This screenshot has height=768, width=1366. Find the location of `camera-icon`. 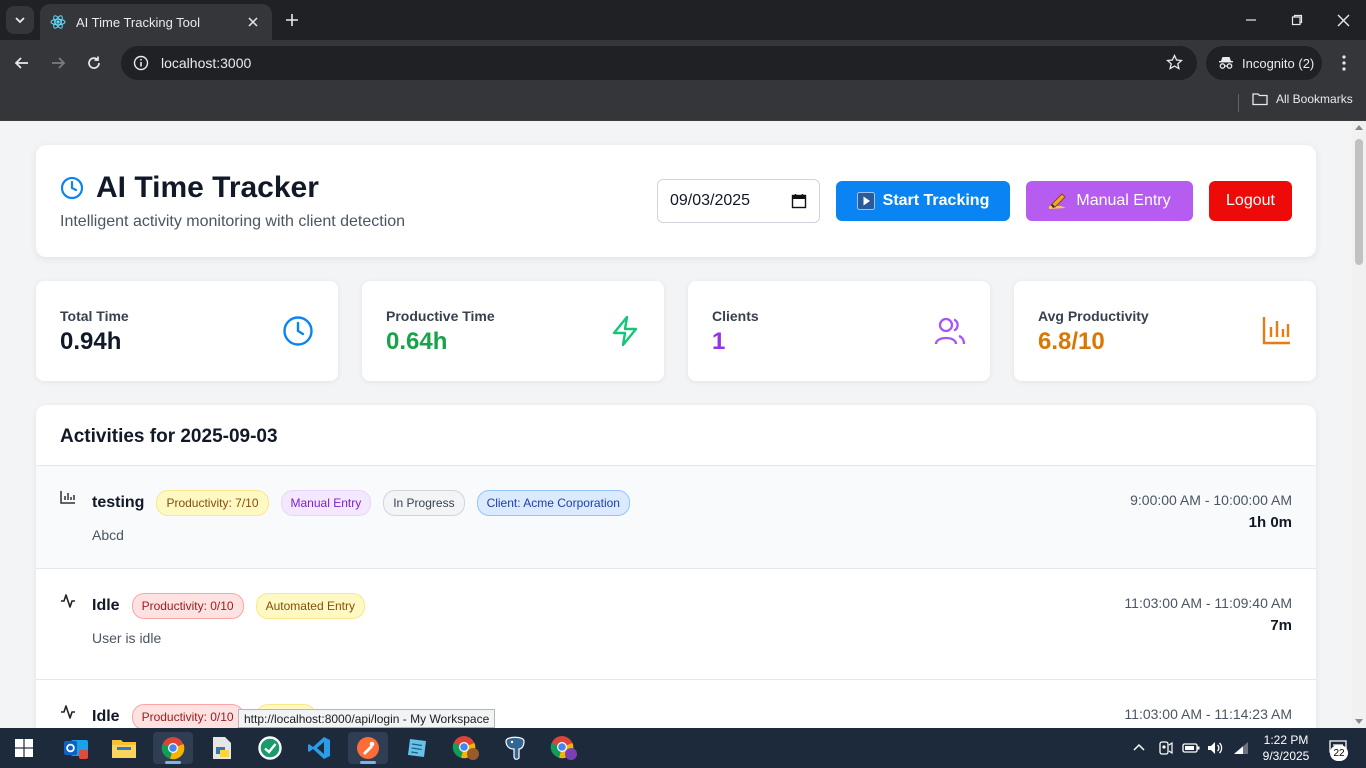

camera-icon is located at coordinates (1166, 748).